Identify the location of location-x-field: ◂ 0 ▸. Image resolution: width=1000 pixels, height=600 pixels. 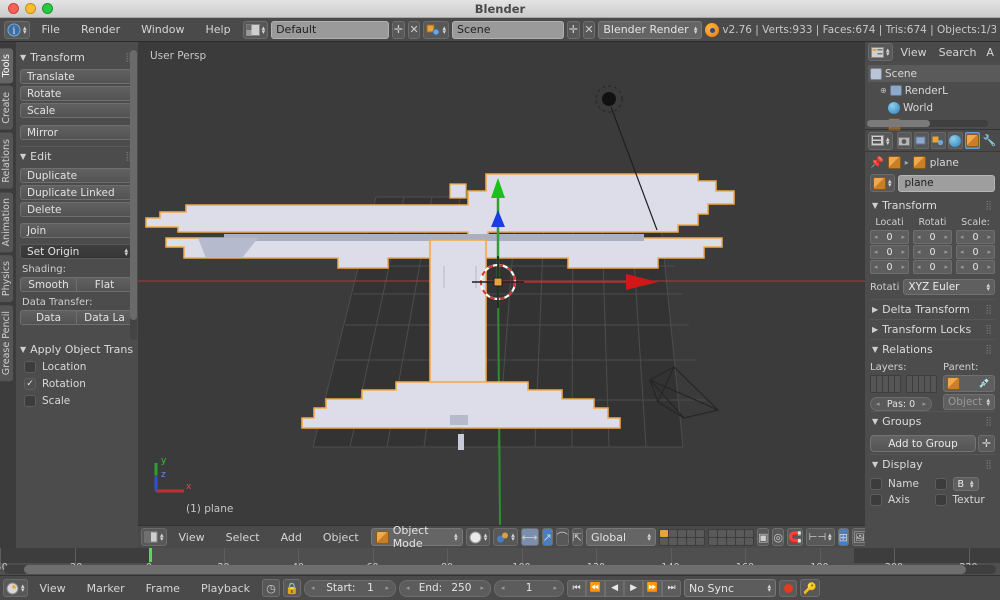
(889, 237).